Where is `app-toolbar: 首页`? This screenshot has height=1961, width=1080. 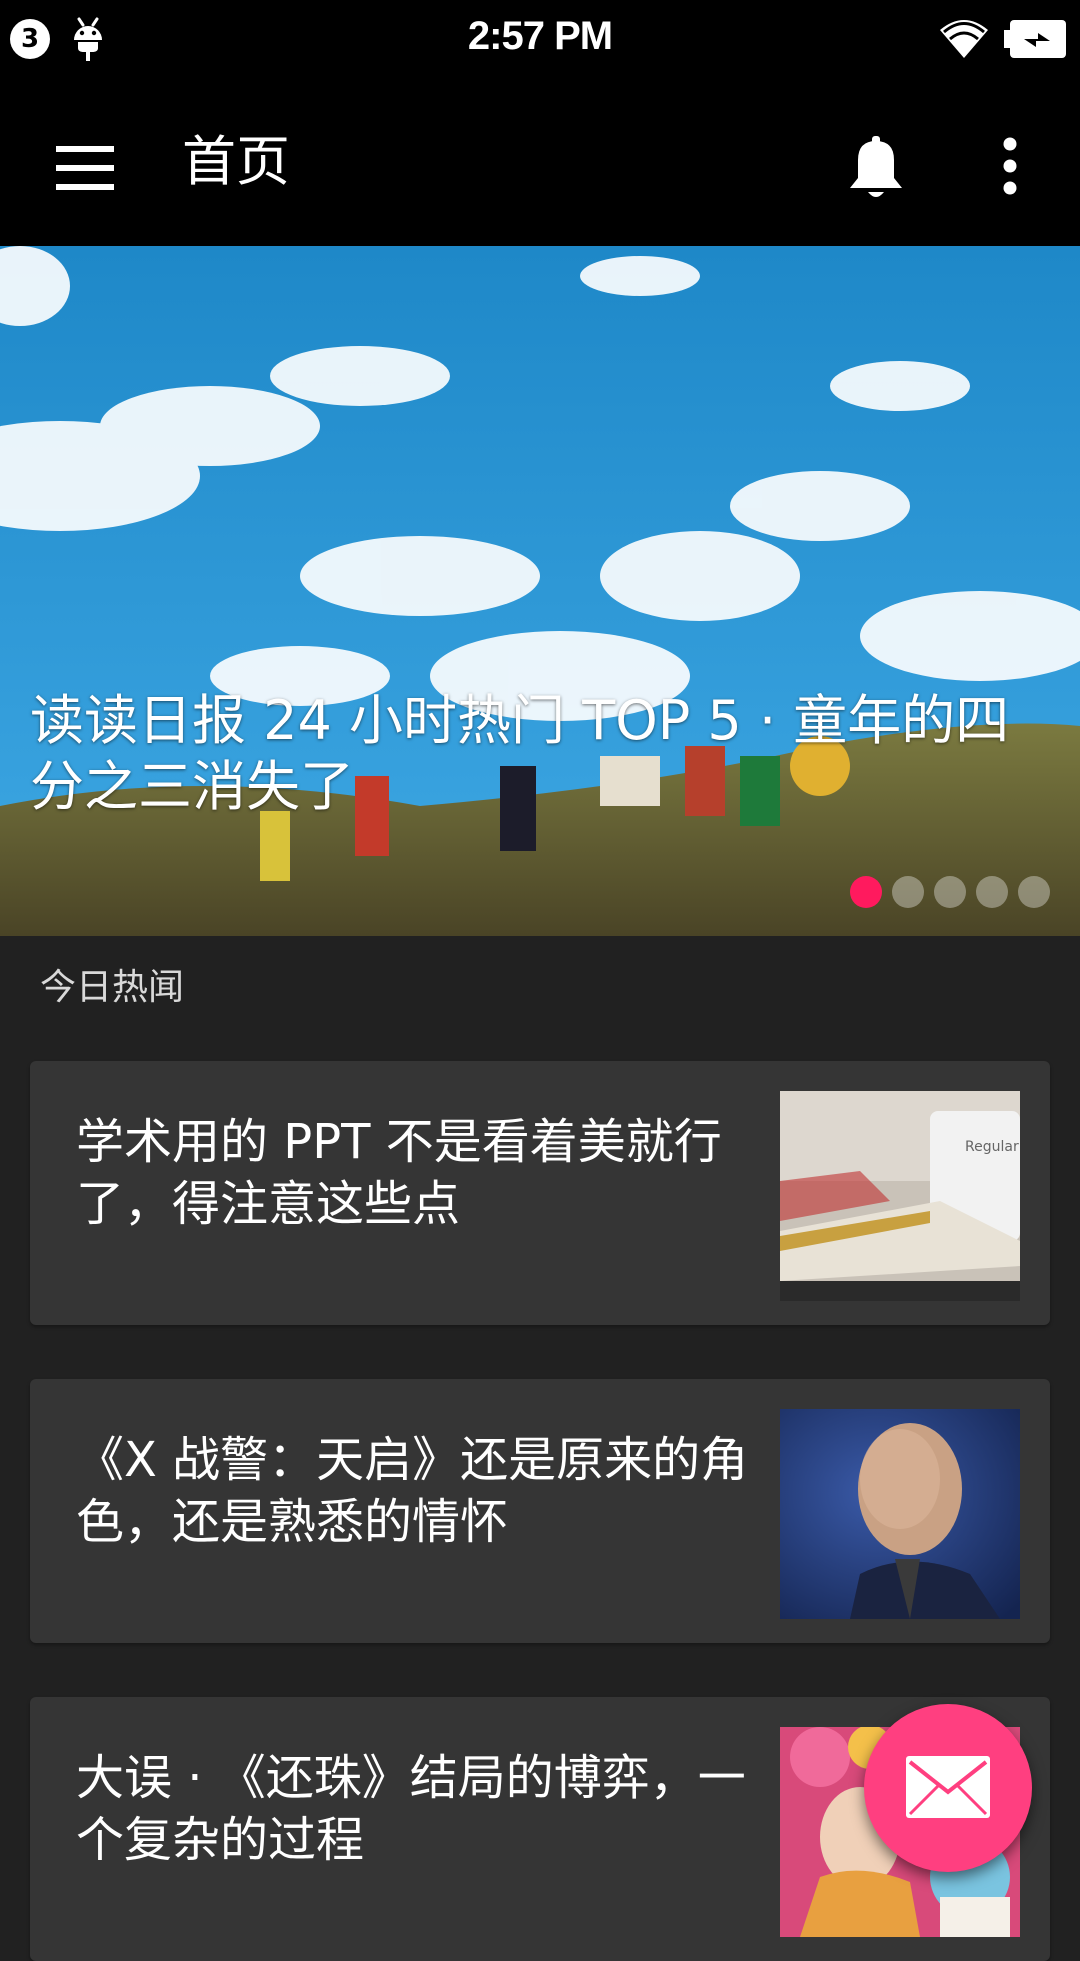 app-toolbar: 首页 is located at coordinates (540, 163).